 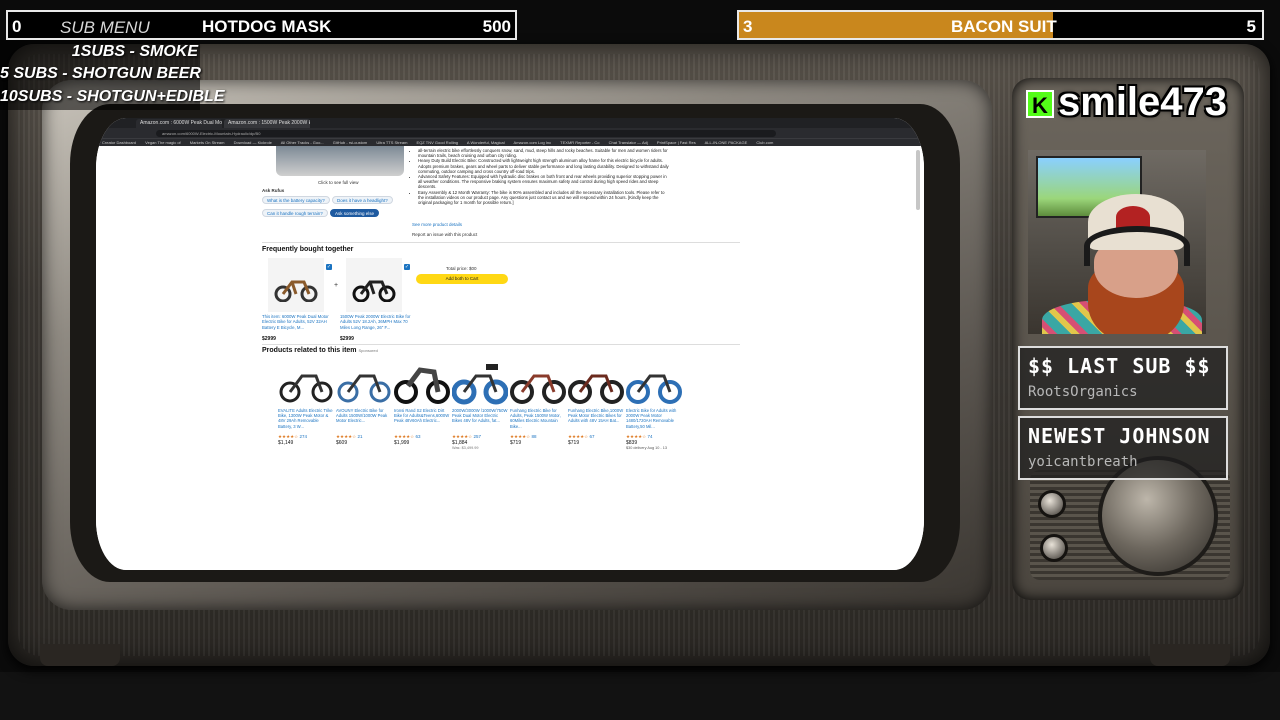 What do you see at coordinates (1137, 246) in the screenshot?
I see `webcam-headset` at bounding box center [1137, 246].